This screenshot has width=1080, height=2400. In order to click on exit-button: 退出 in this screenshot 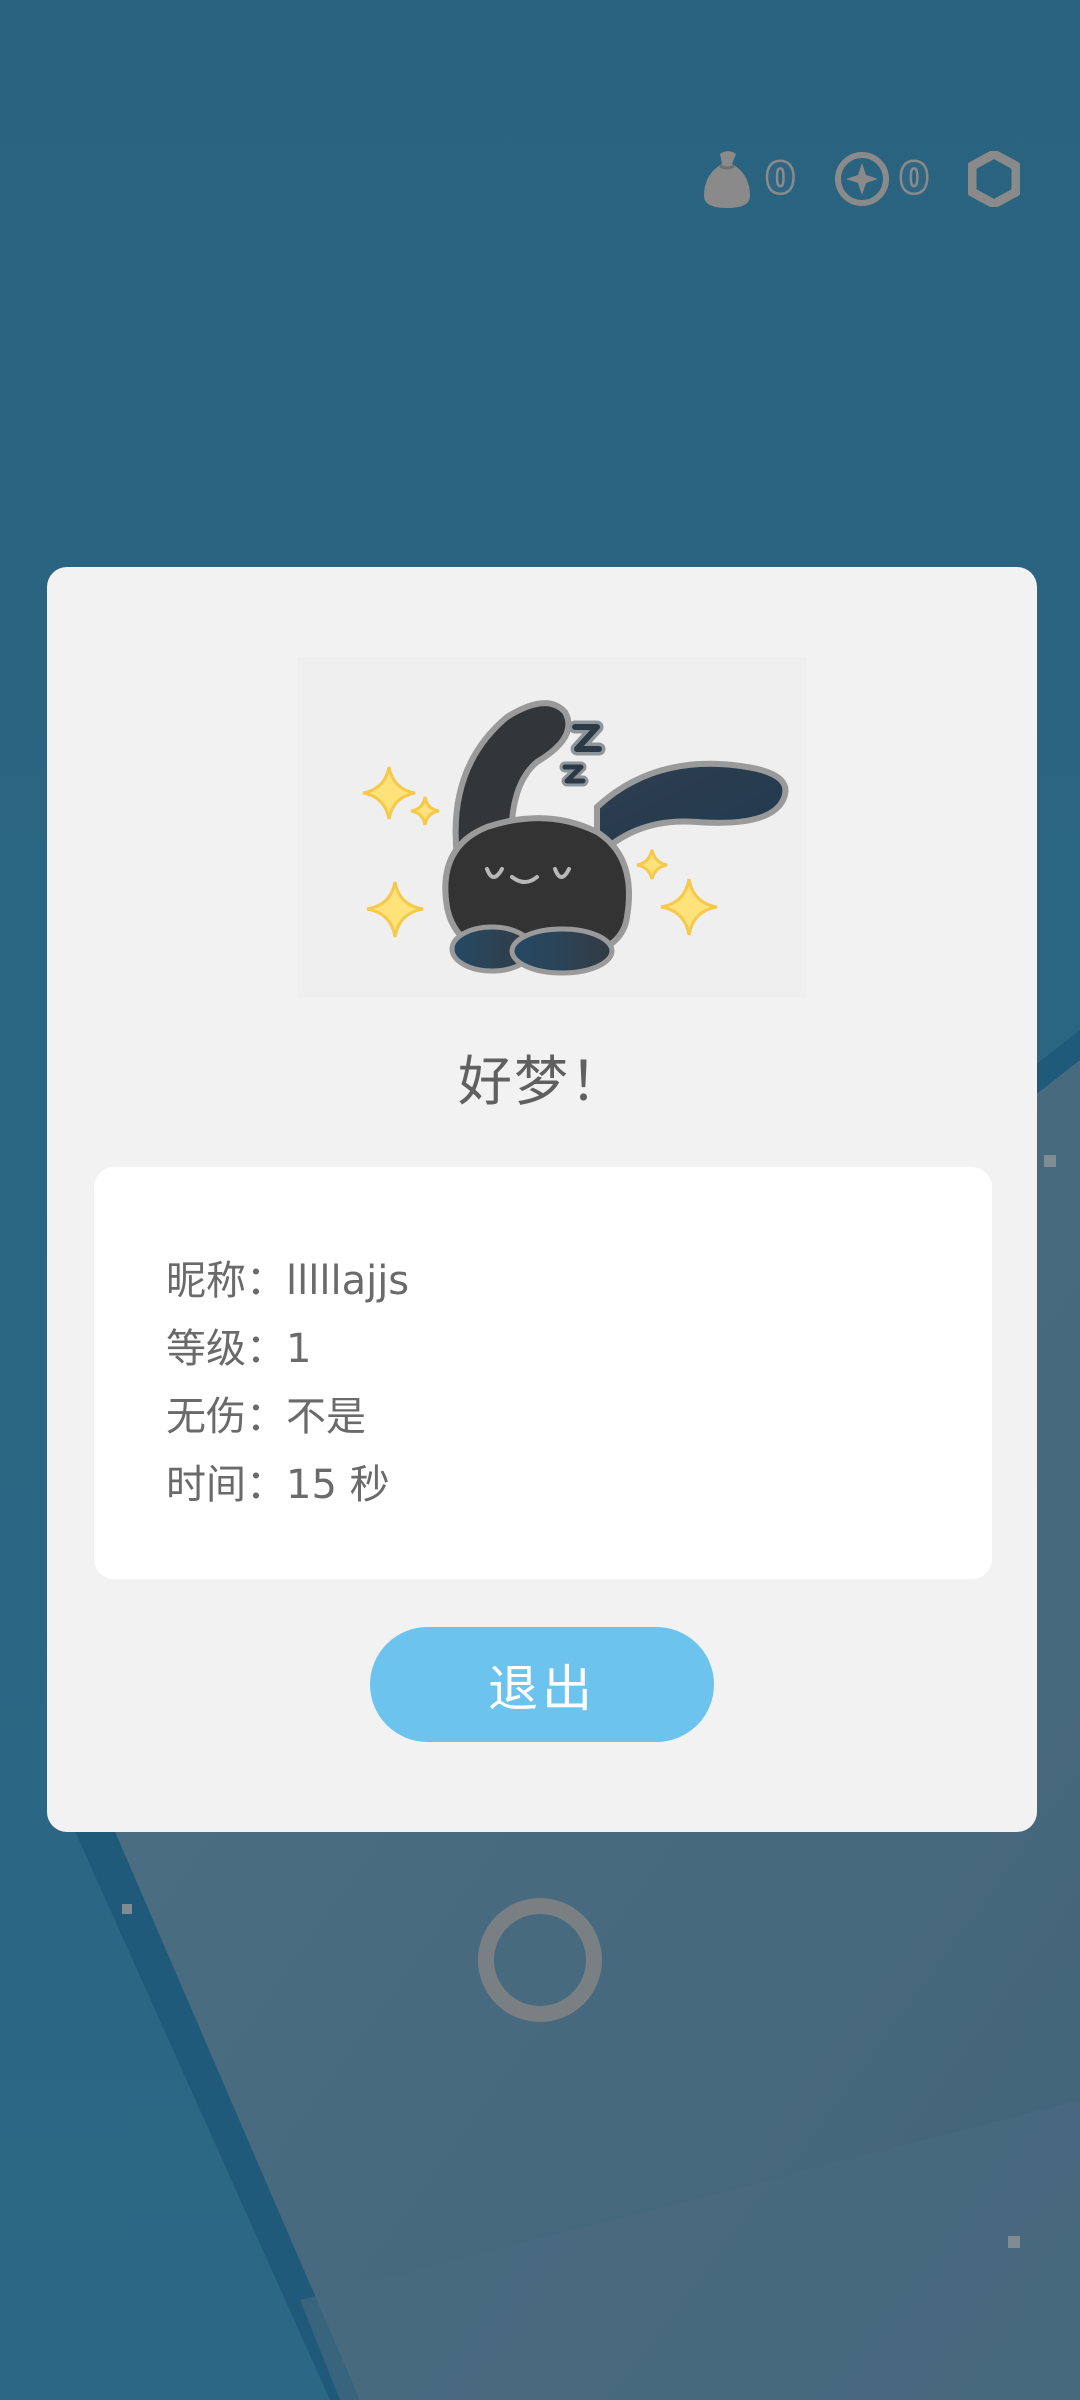, I will do `click(542, 1684)`.